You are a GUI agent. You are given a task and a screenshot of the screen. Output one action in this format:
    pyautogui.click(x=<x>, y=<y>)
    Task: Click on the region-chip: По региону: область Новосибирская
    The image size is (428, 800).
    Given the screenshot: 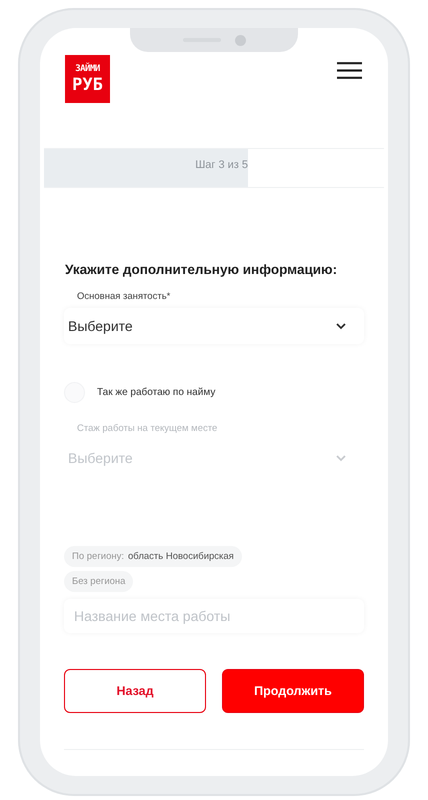 What is the action you would take?
    pyautogui.click(x=153, y=556)
    